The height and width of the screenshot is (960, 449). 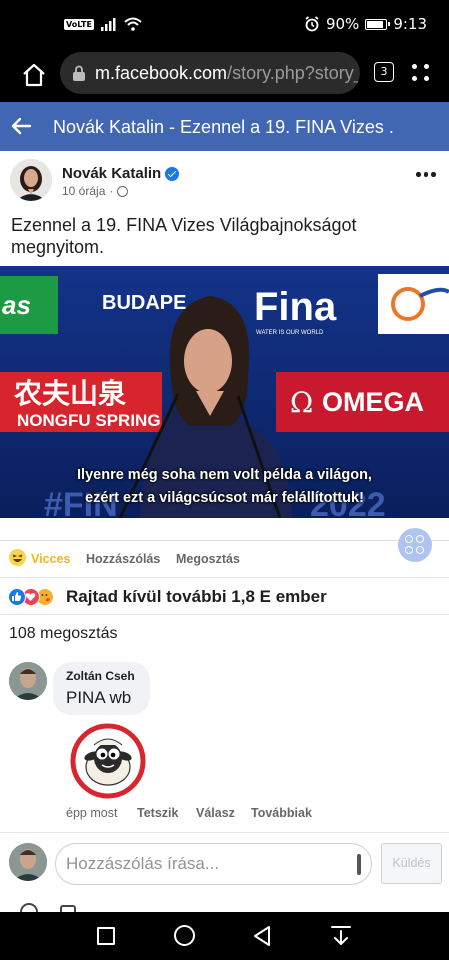 What do you see at coordinates (34, 75) in the screenshot?
I see `home-icon` at bounding box center [34, 75].